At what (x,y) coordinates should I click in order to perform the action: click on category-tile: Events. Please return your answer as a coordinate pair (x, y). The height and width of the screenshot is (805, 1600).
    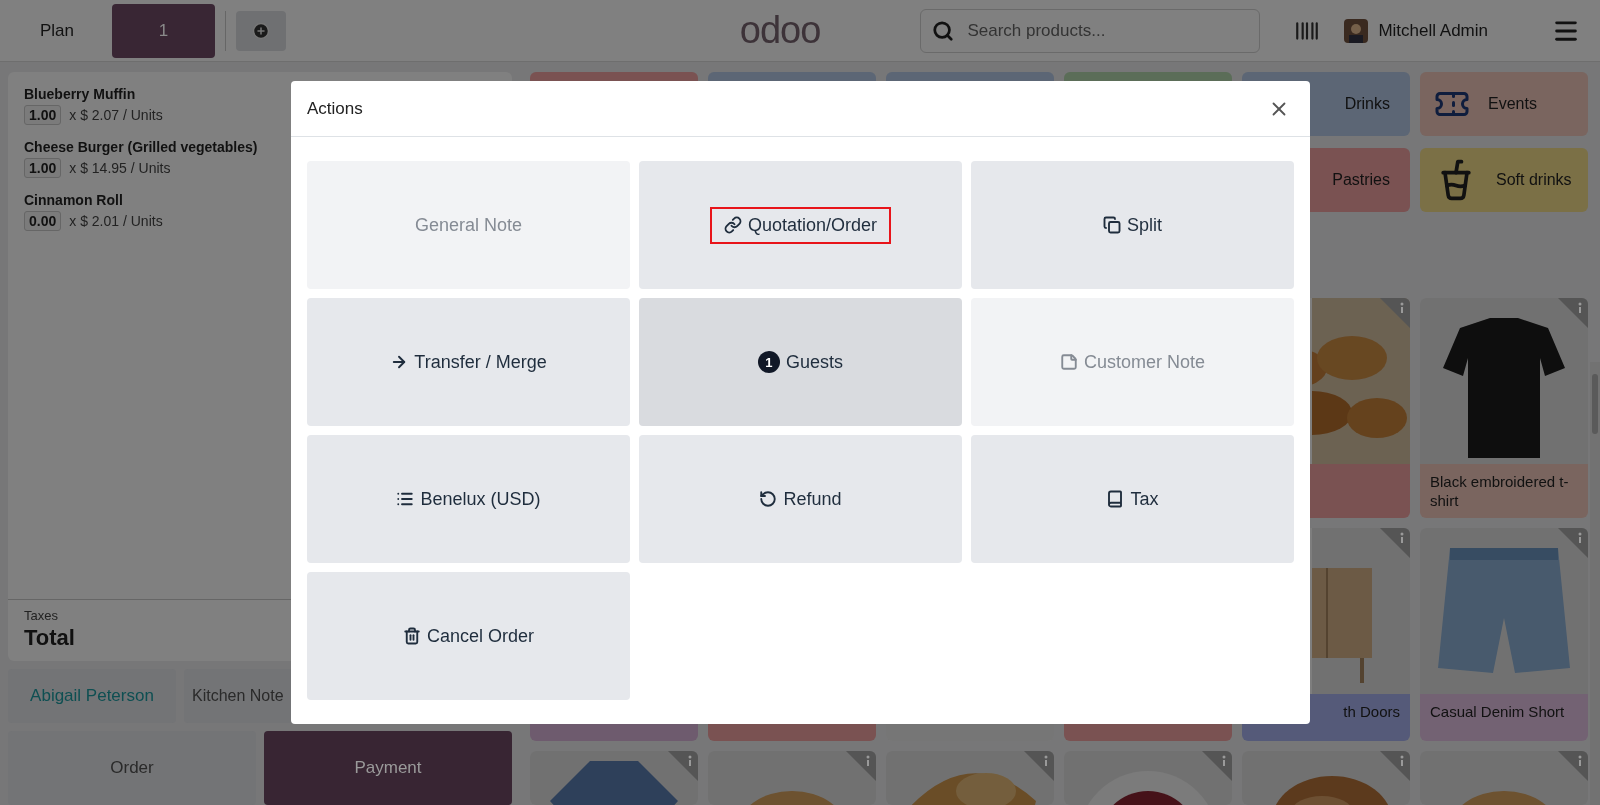
    Looking at the image, I should click on (1504, 104).